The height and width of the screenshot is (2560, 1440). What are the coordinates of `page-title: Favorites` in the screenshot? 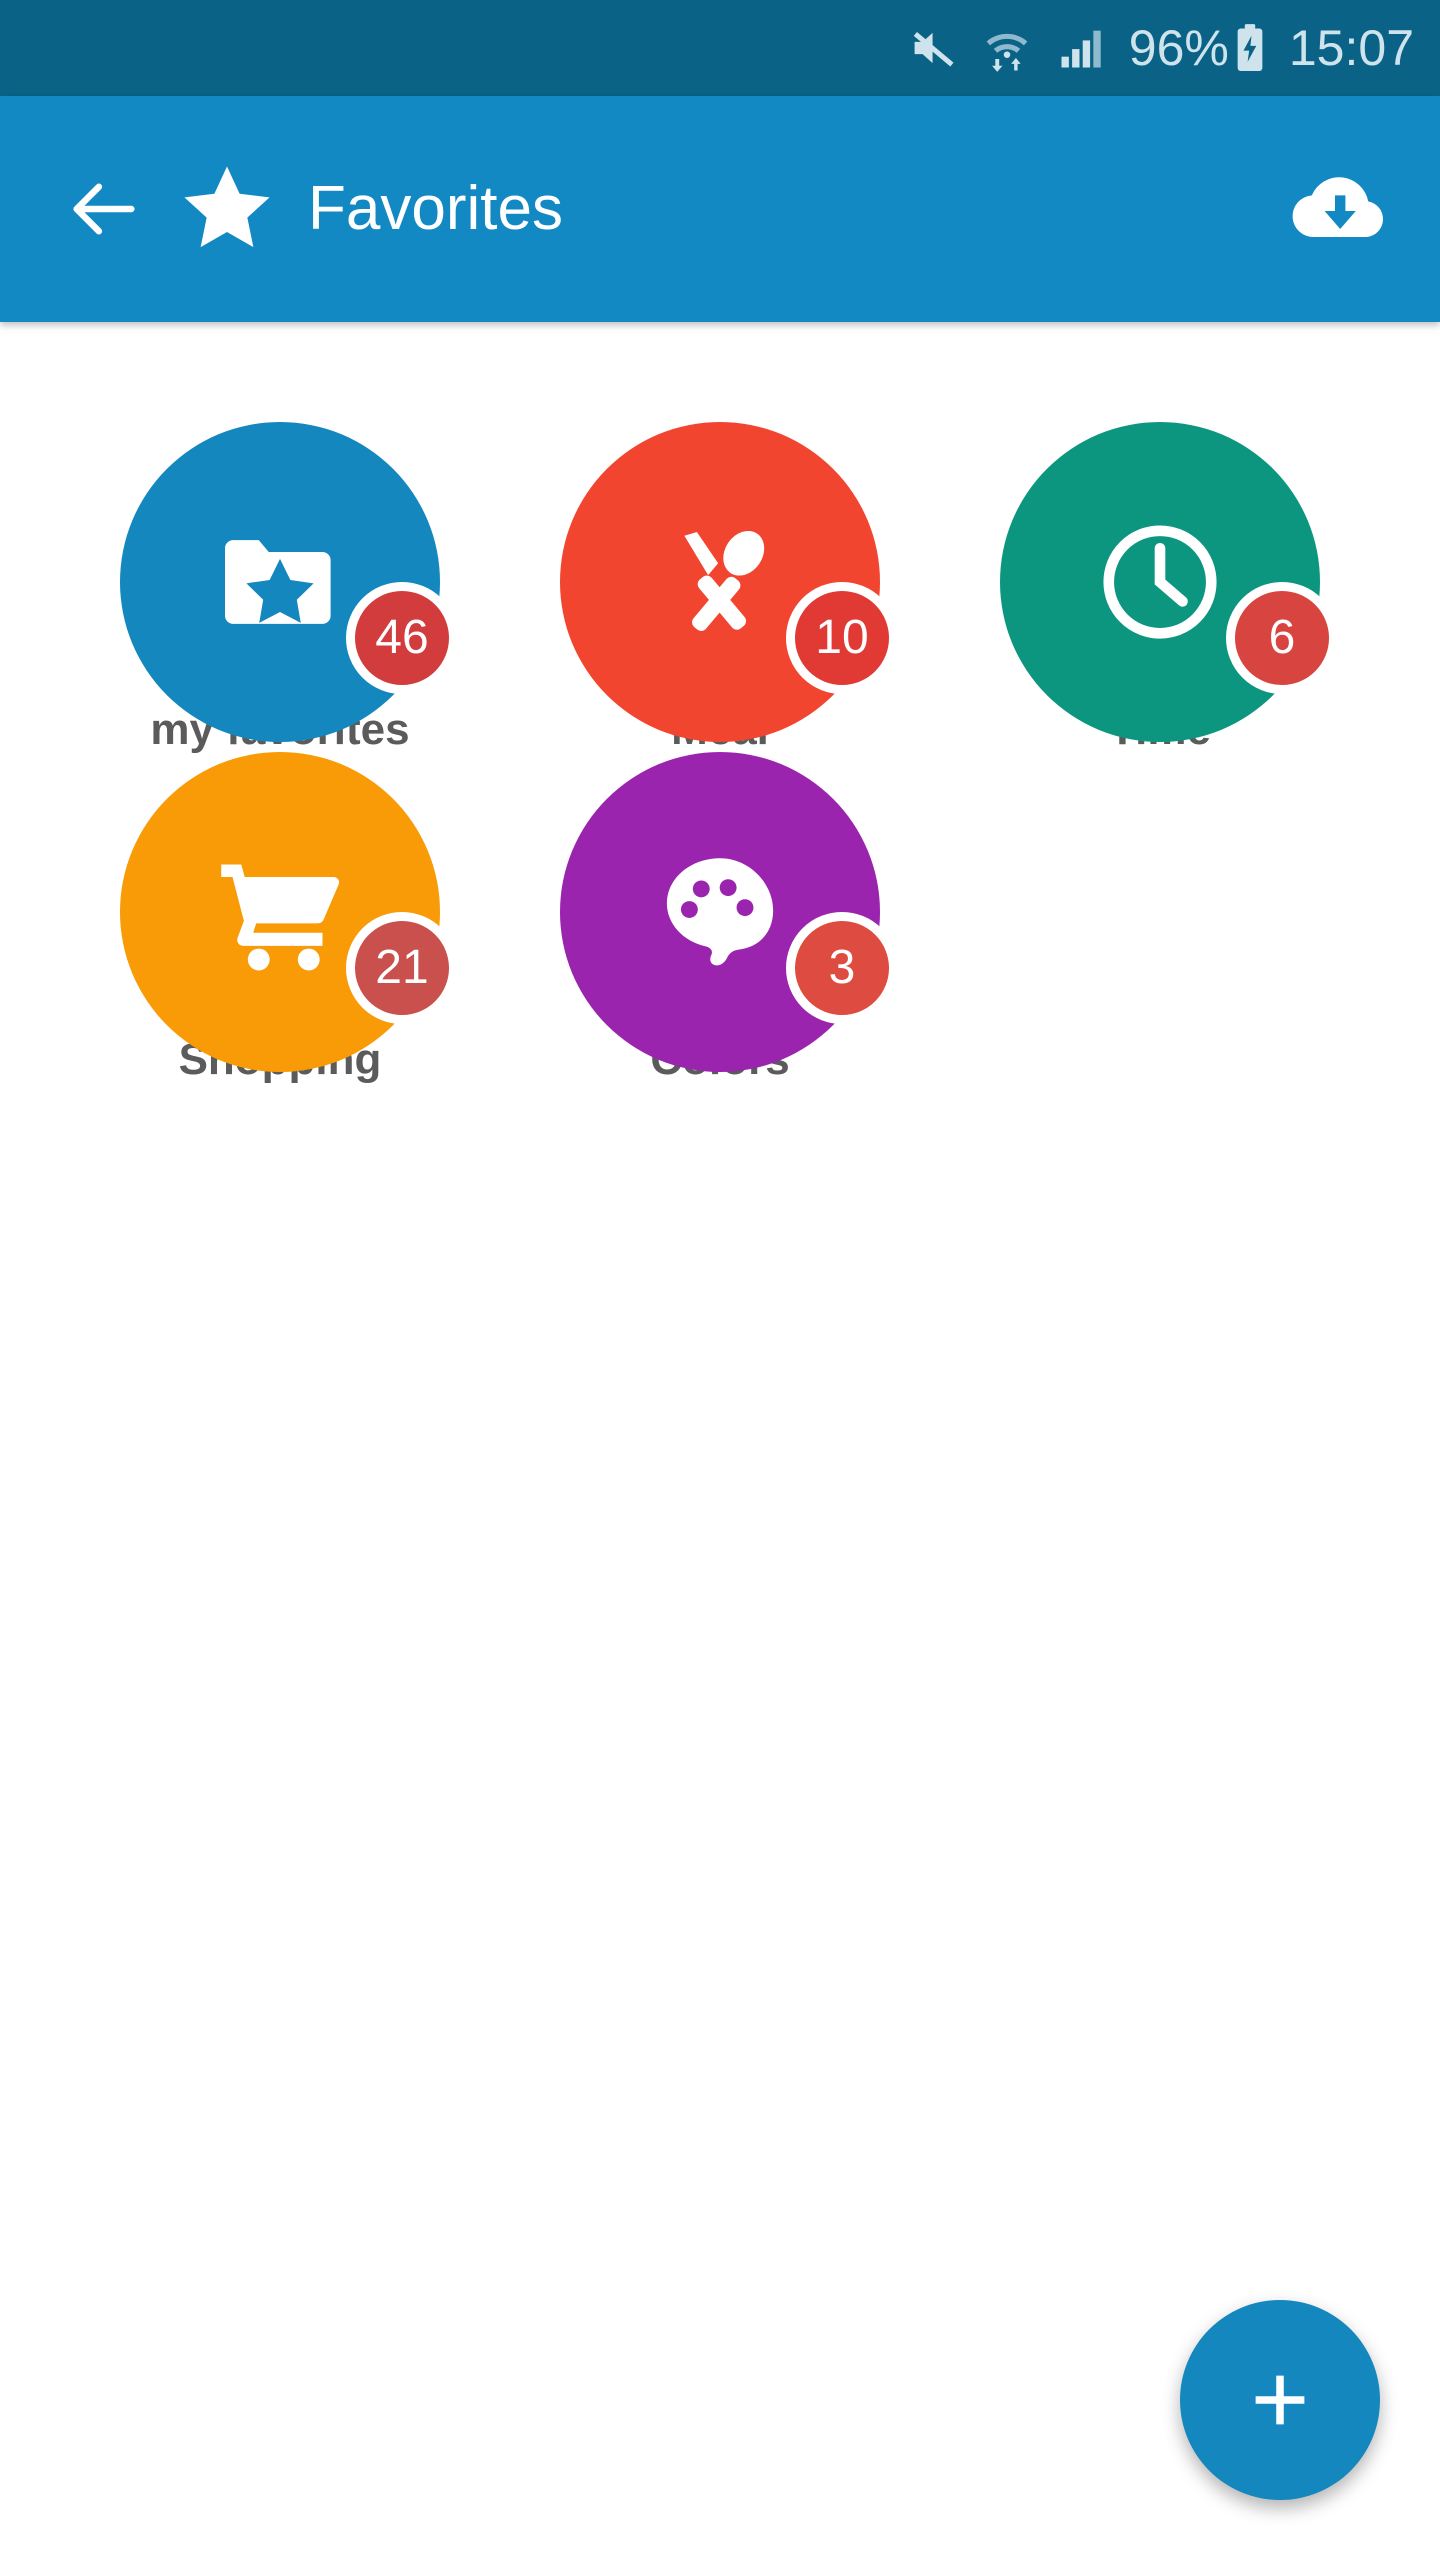 It's located at (435, 208).